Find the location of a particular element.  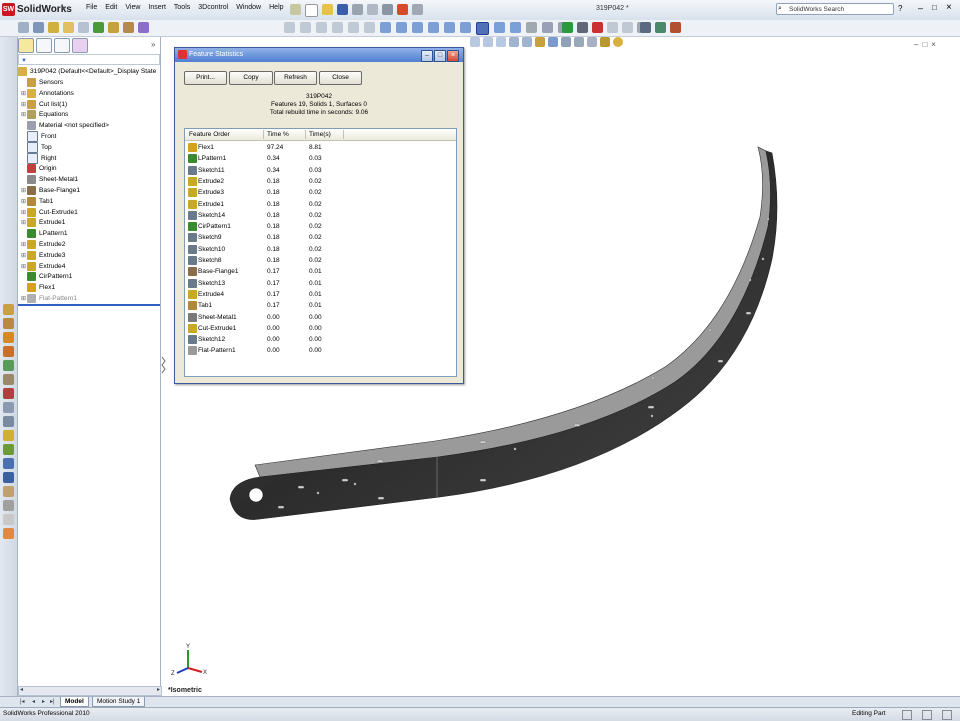

dialog-close-x-button: × is located at coordinates (453, 56).